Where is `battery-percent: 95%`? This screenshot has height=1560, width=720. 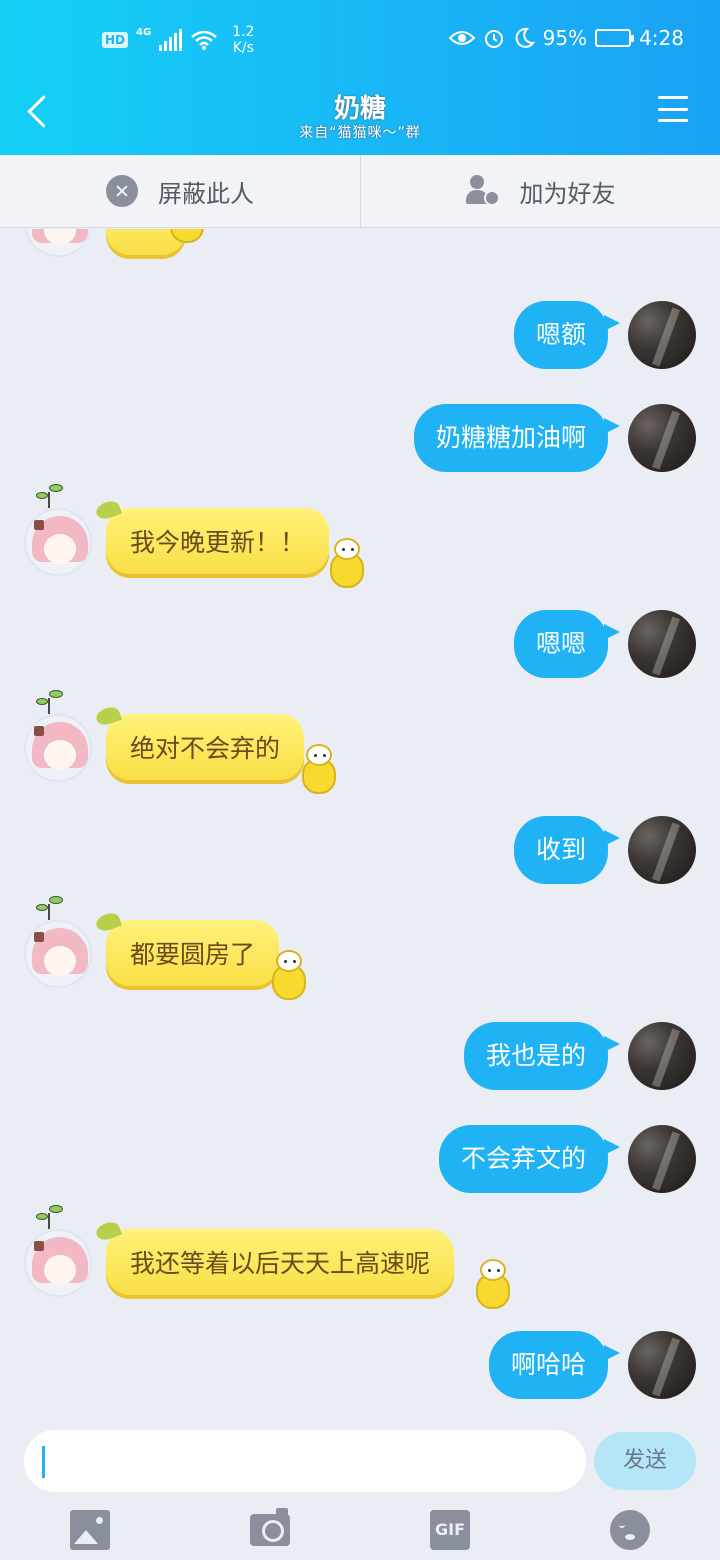
battery-percent: 95% is located at coordinates (565, 38).